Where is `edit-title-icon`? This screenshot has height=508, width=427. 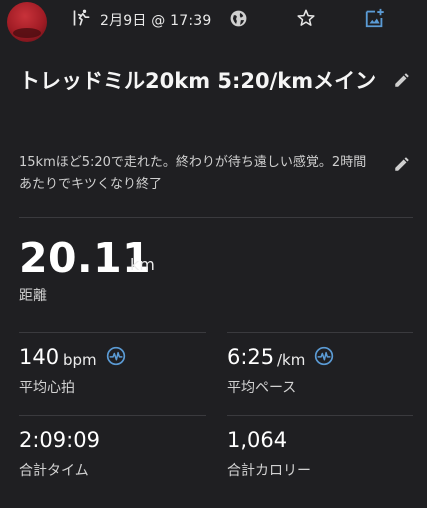 edit-title-icon is located at coordinates (402, 80).